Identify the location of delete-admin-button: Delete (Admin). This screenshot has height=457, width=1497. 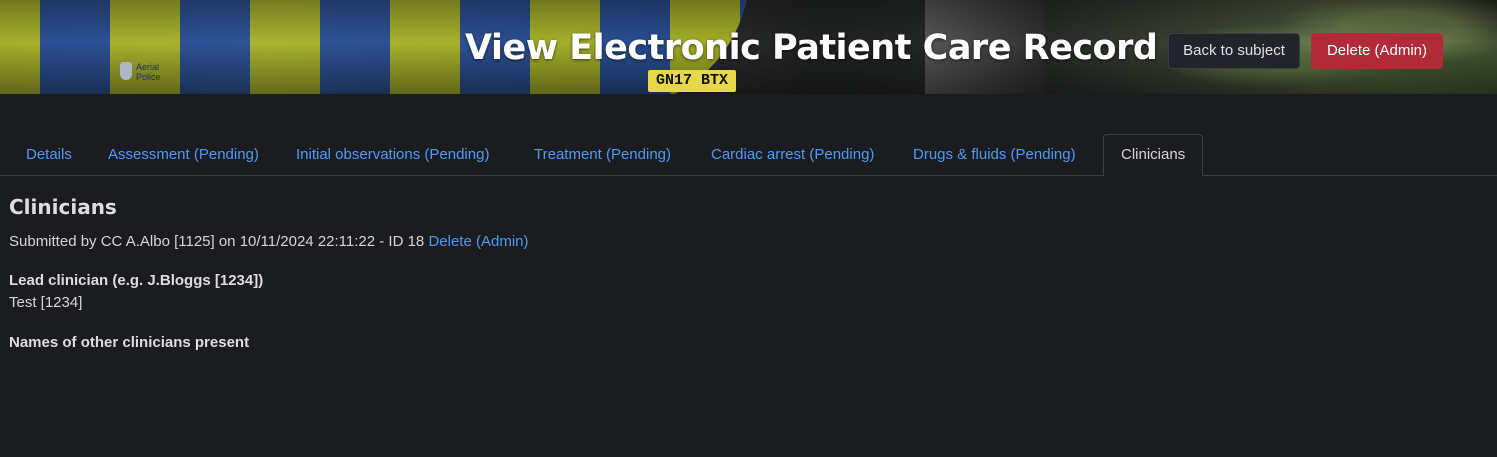
(1377, 51).